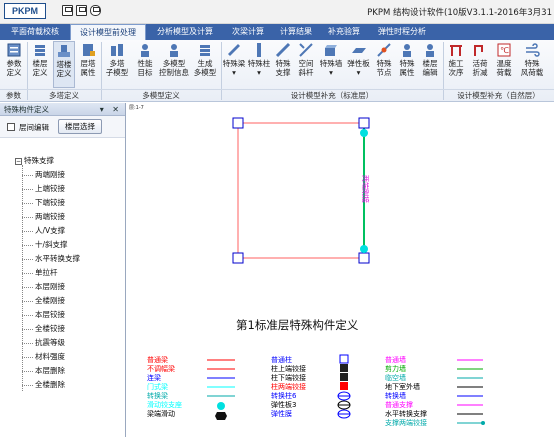 The image size is (554, 437). Describe the element at coordinates (395, 369) in the screenshot. I see `legend-item: 剪力墙` at that location.